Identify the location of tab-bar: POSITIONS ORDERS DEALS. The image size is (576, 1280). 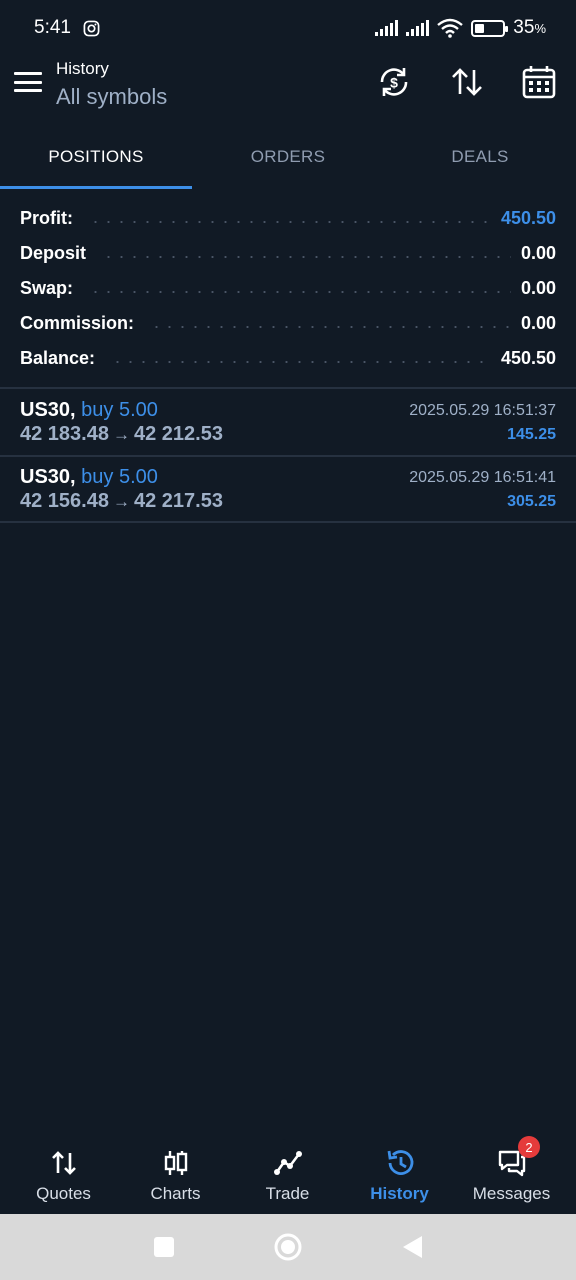
(288, 158).